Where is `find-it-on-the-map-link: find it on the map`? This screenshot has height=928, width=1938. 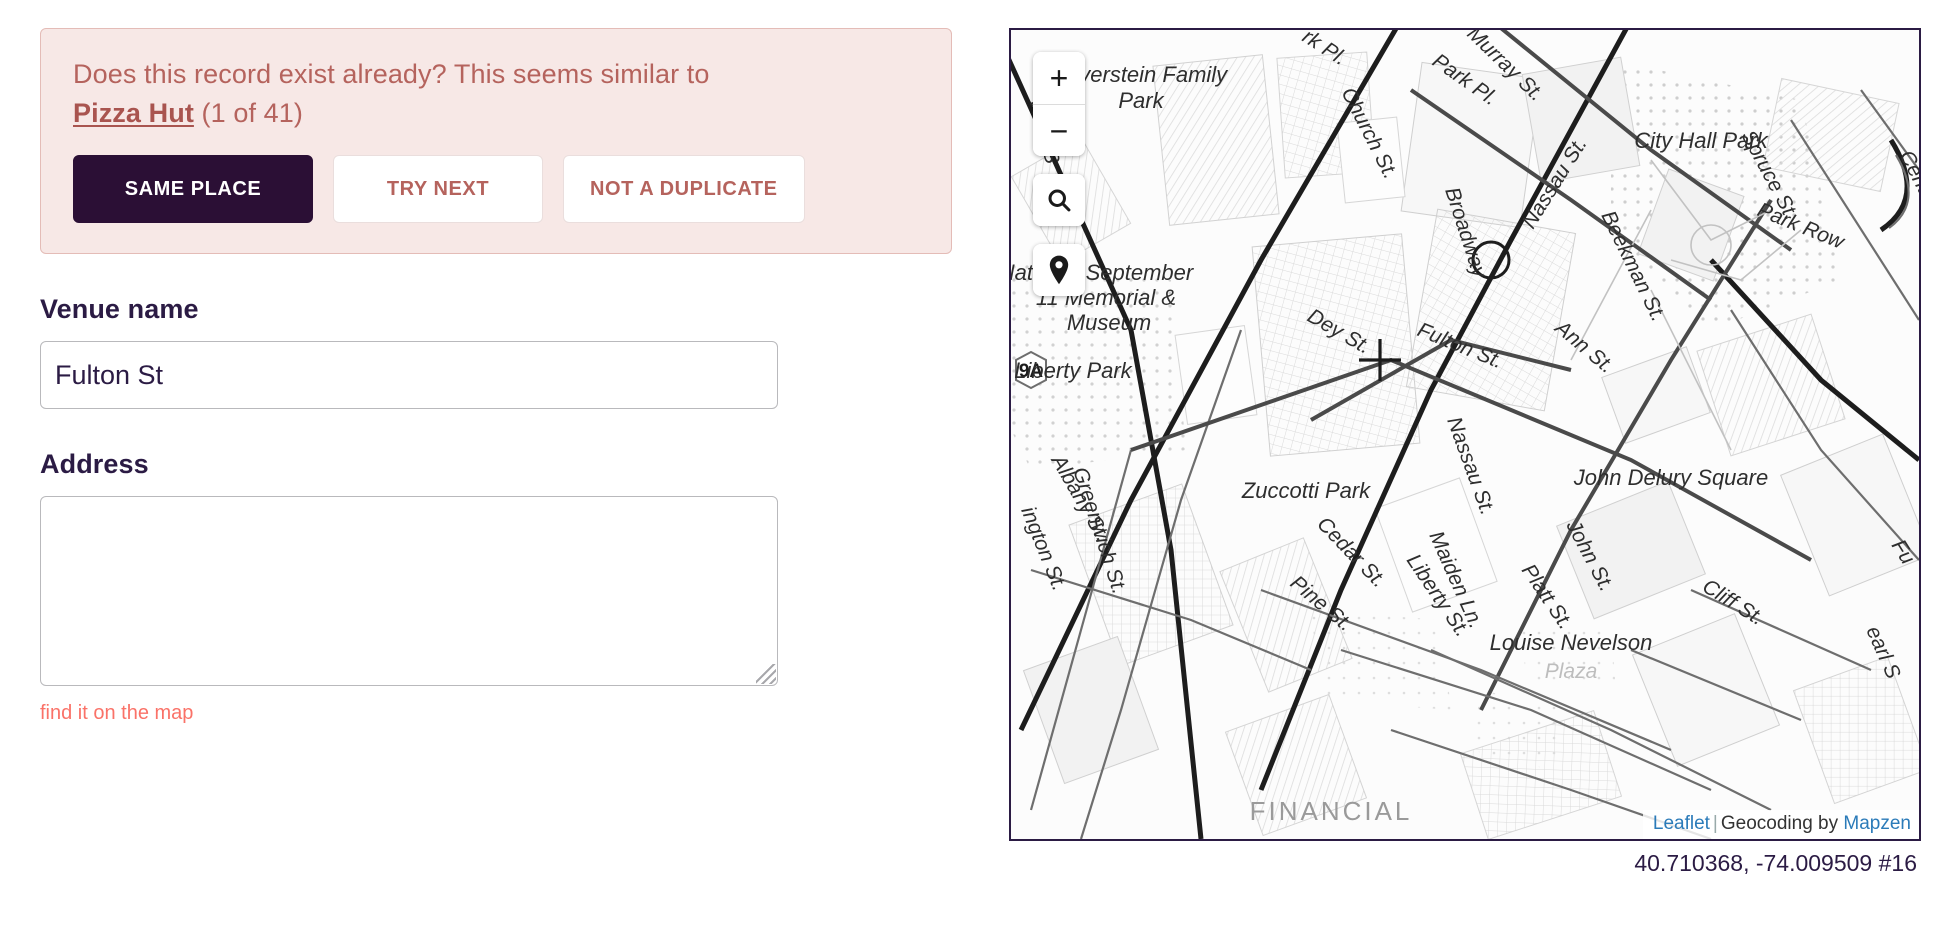 find-it-on-the-map-link: find it on the map is located at coordinates (116, 713).